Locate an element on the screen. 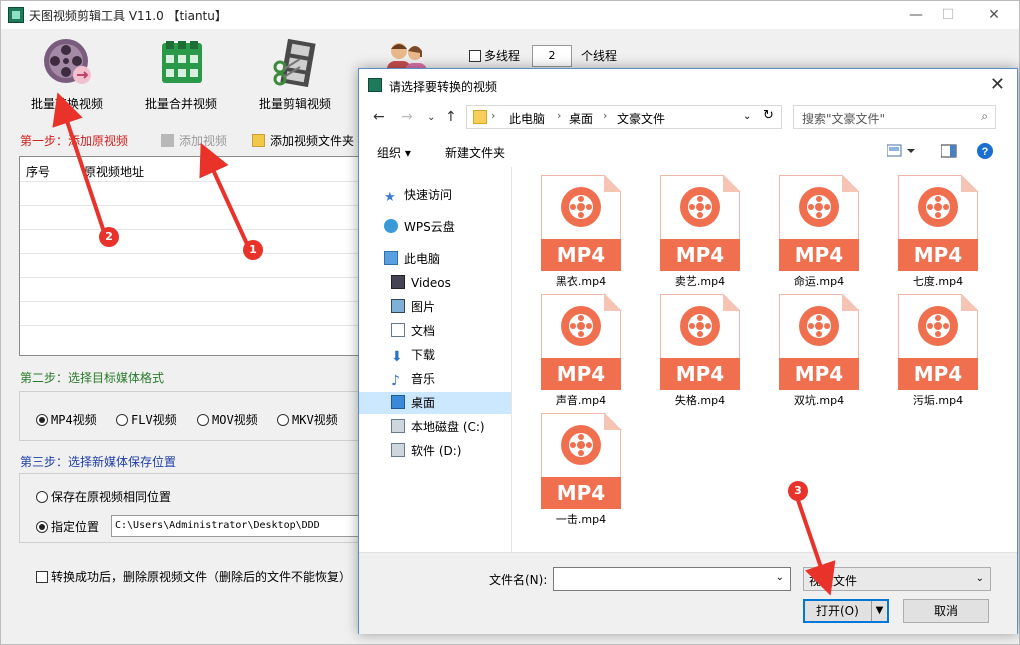 This screenshot has height=645, width=1020. nav-label: 文档 is located at coordinates (423, 331).